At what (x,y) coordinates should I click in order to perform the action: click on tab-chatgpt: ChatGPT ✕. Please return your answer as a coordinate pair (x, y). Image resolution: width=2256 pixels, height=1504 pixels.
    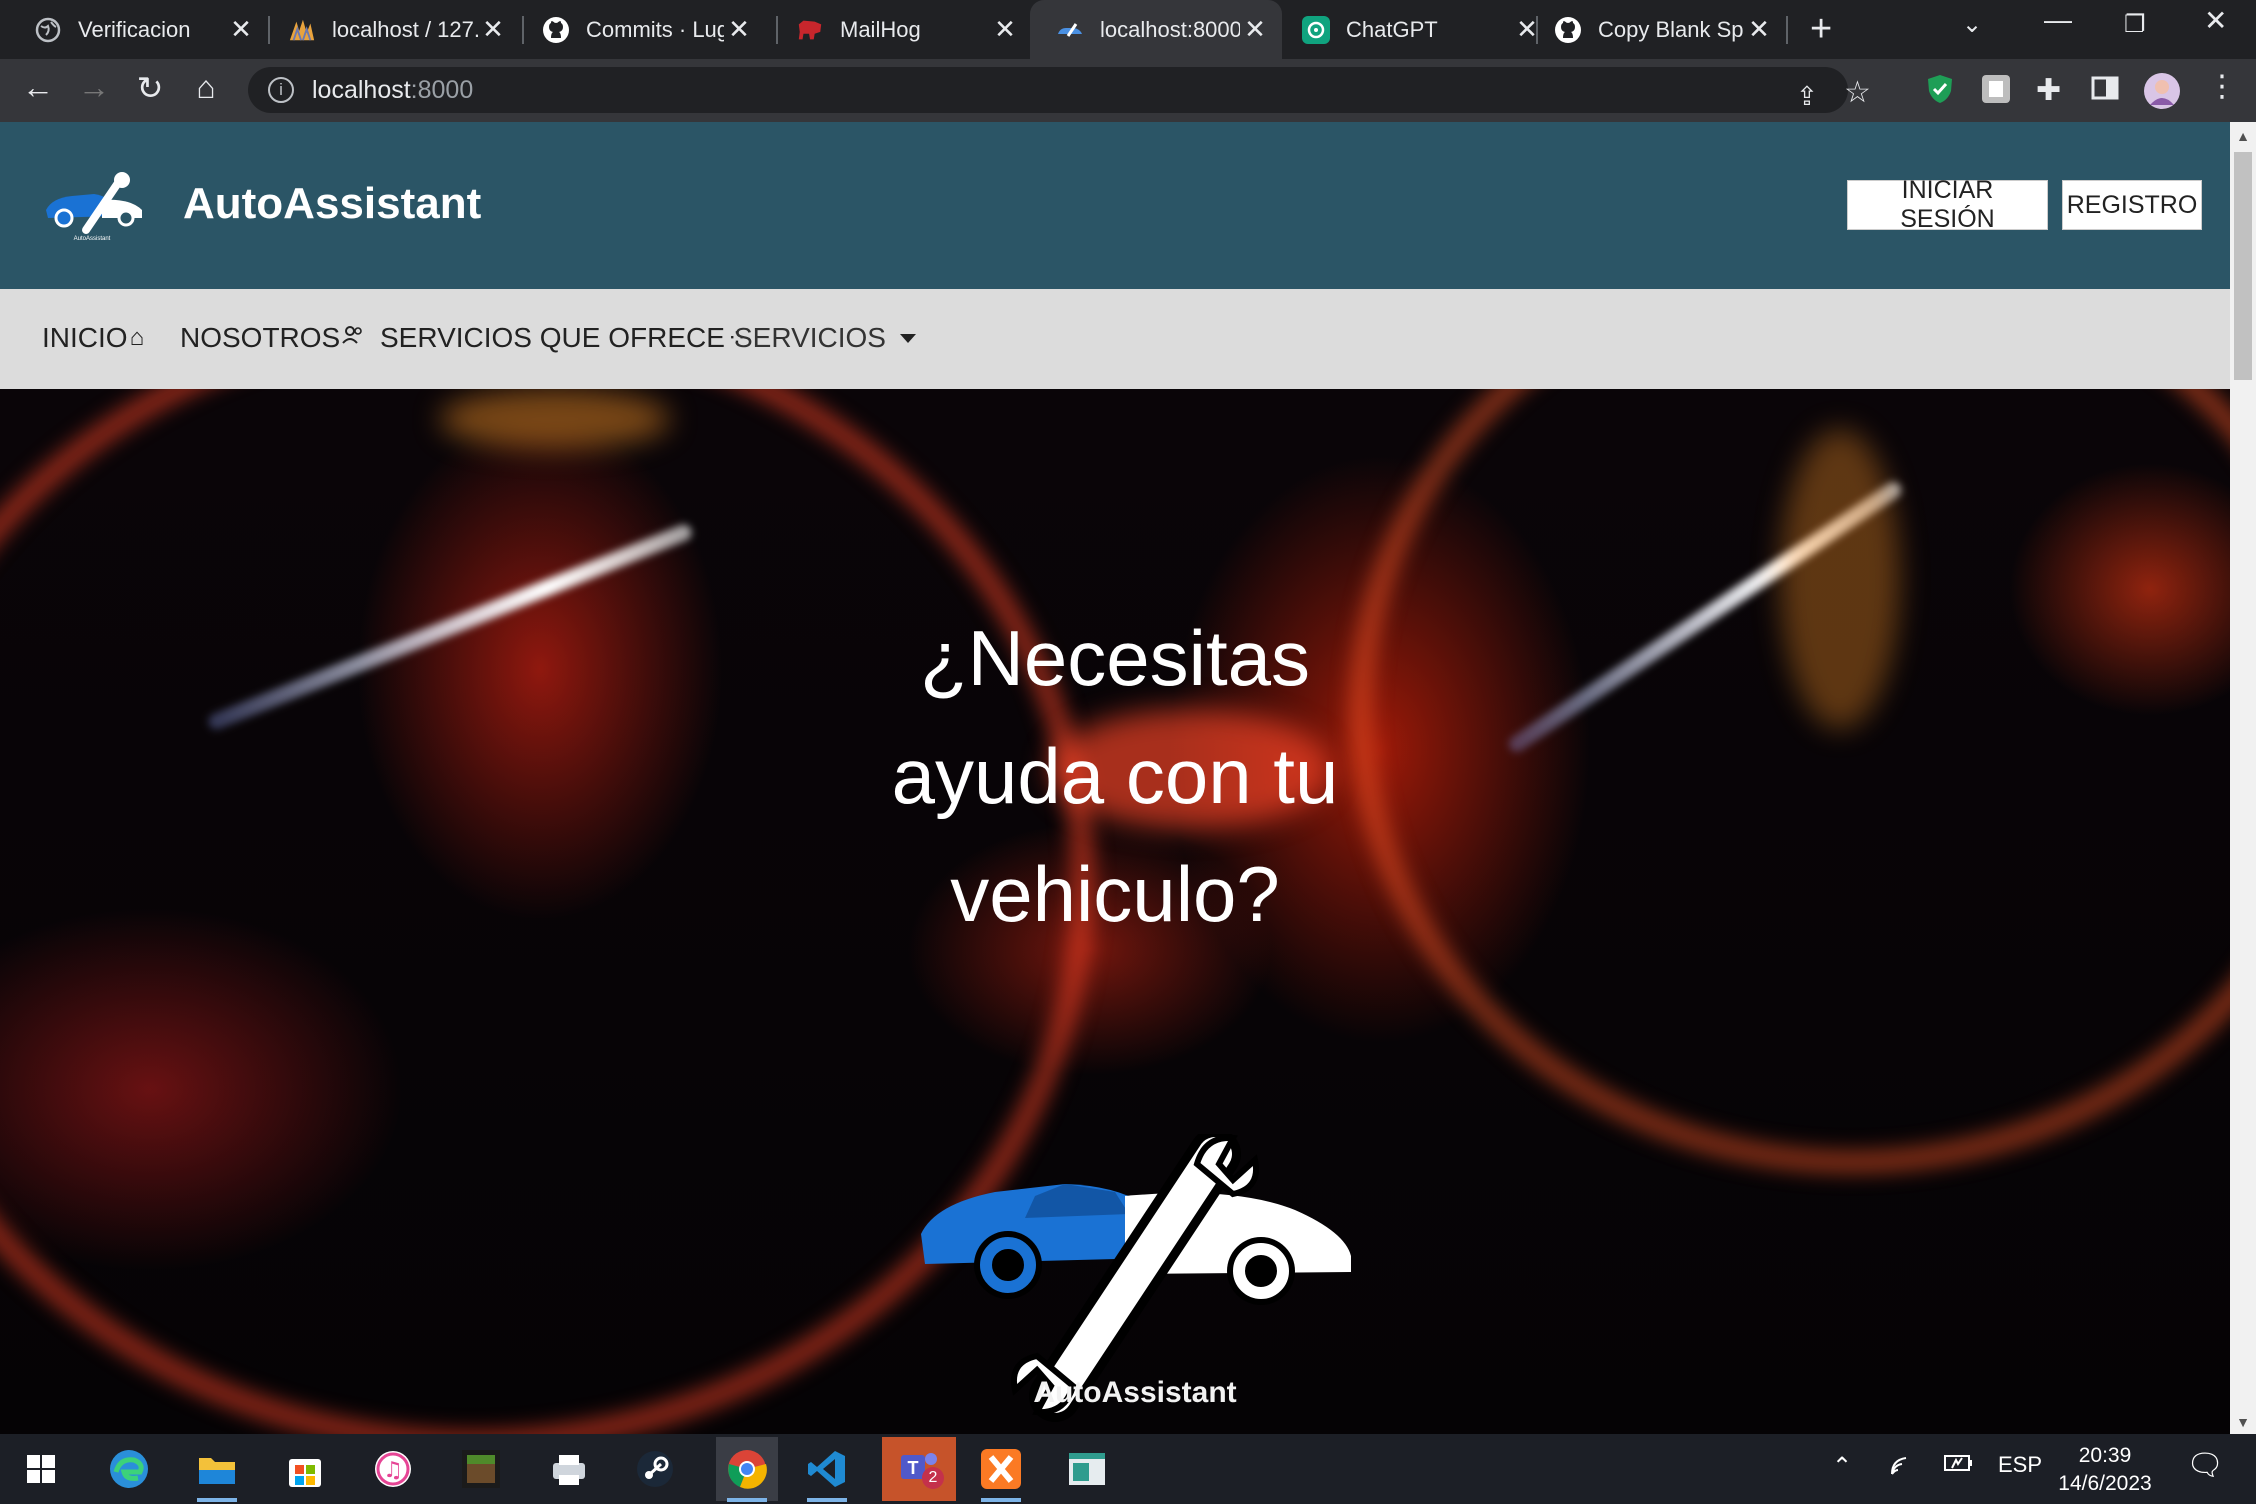
    Looking at the image, I should click on (1418, 29).